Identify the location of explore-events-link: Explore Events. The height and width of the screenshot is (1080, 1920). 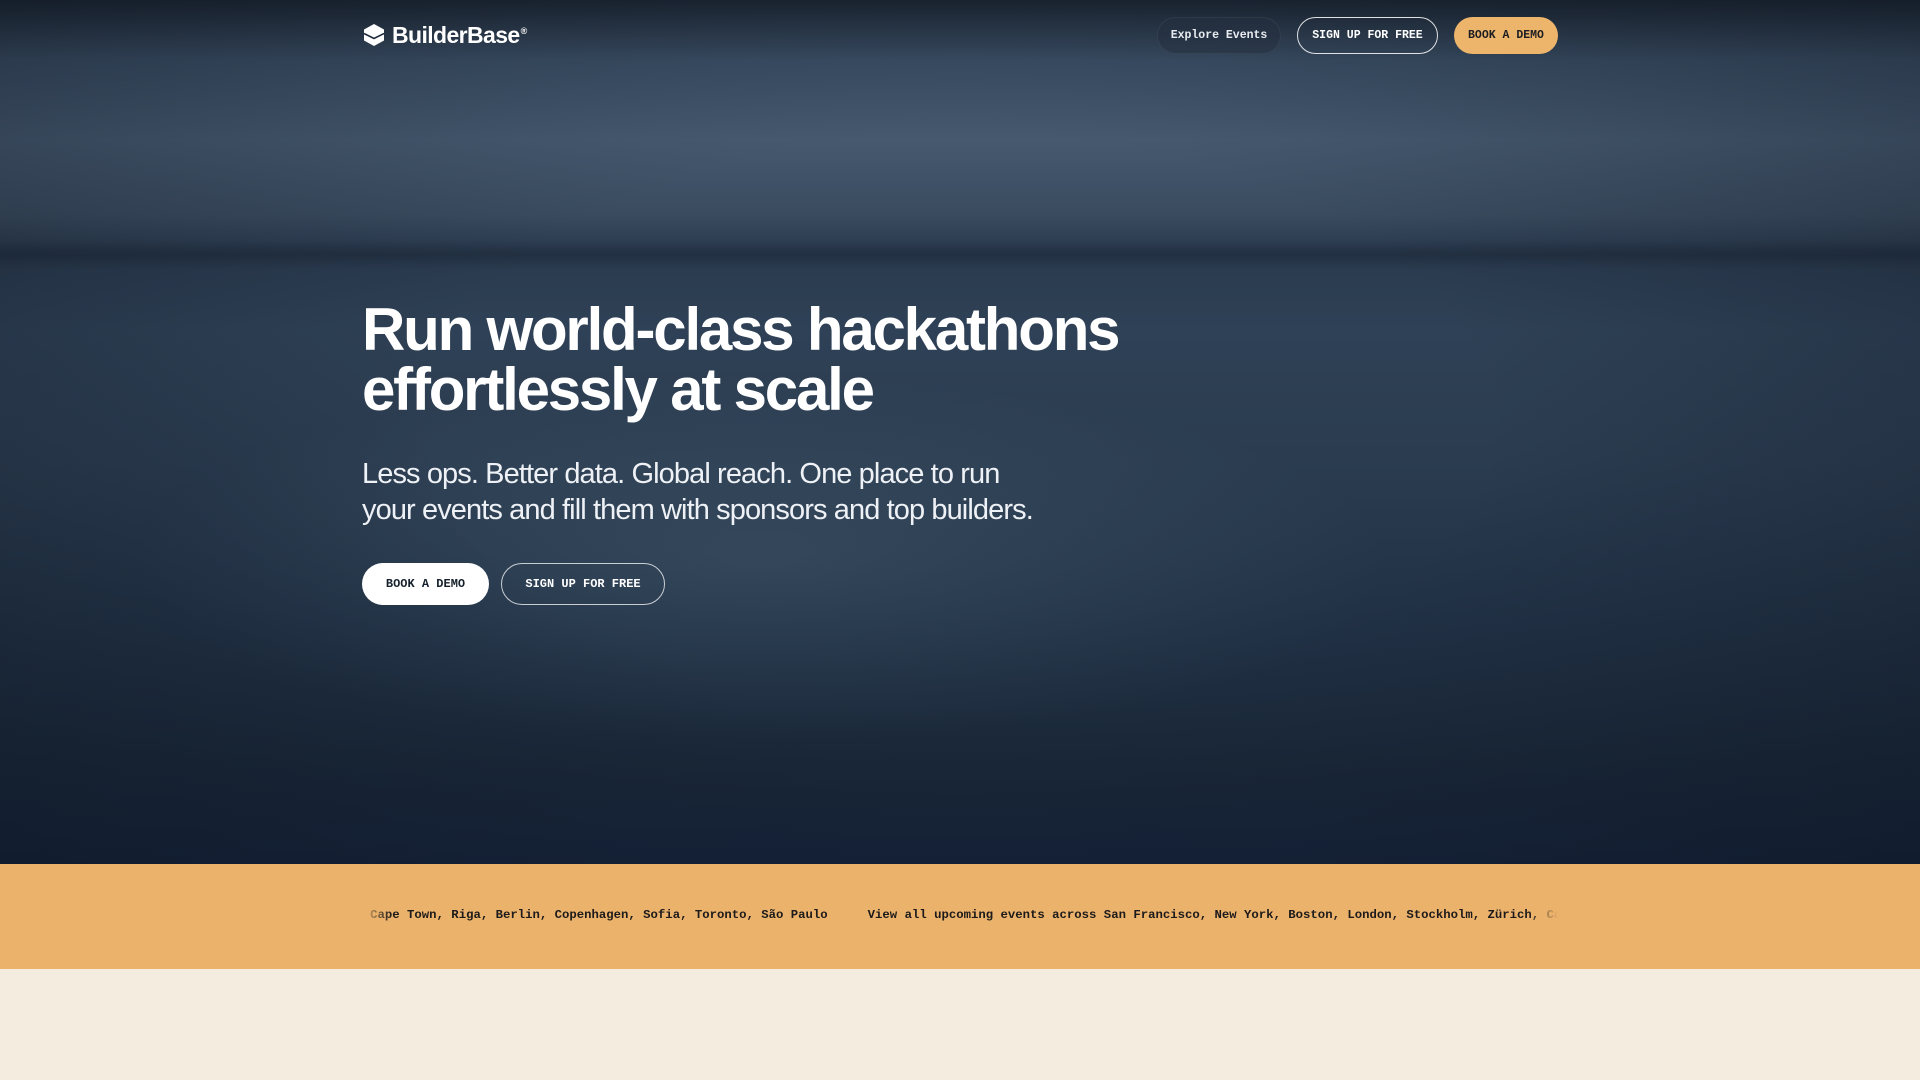
(1219, 35).